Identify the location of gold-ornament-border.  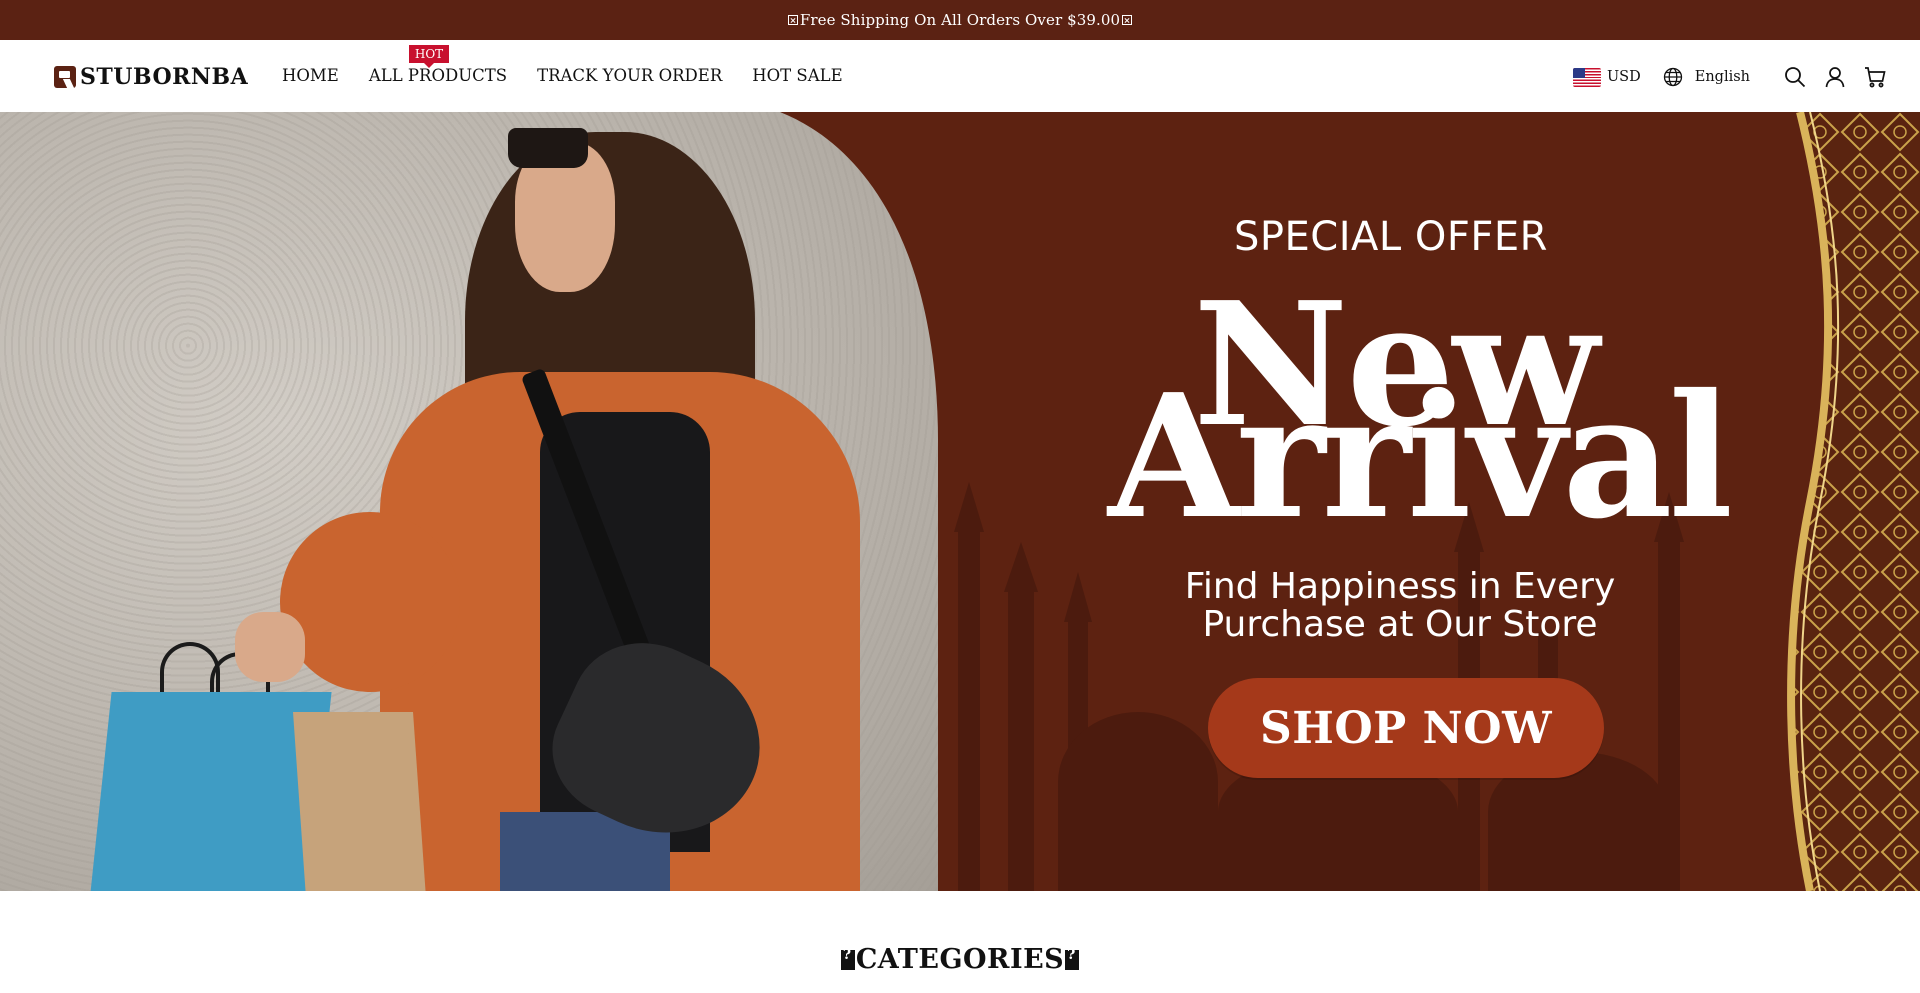
(1853, 501).